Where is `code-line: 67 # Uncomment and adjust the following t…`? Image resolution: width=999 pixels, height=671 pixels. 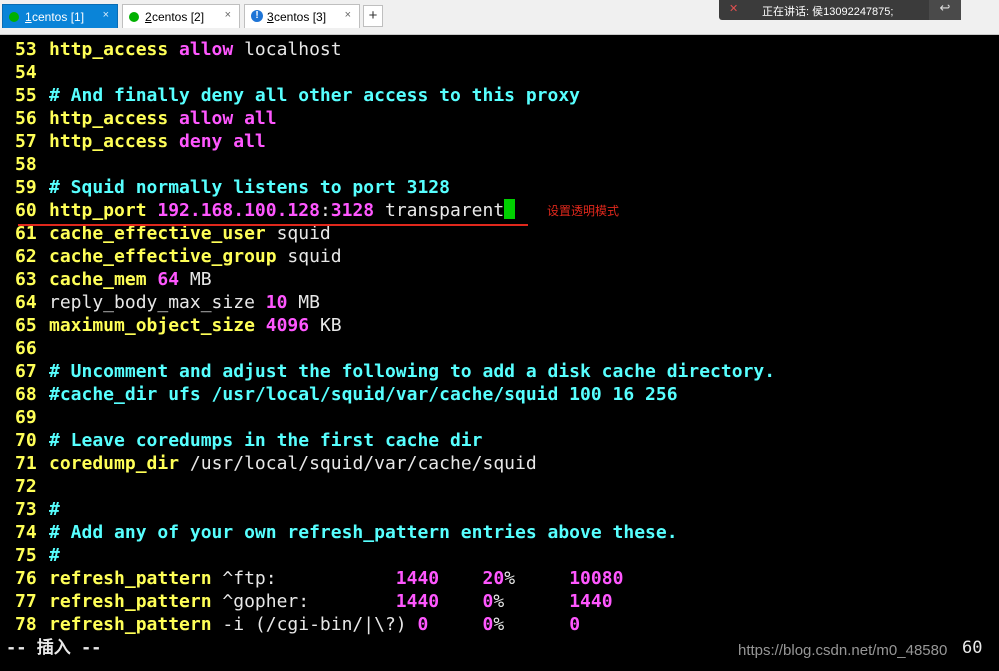
code-line: 67 # Uncomment and adjust the following t… is located at coordinates (387, 371).